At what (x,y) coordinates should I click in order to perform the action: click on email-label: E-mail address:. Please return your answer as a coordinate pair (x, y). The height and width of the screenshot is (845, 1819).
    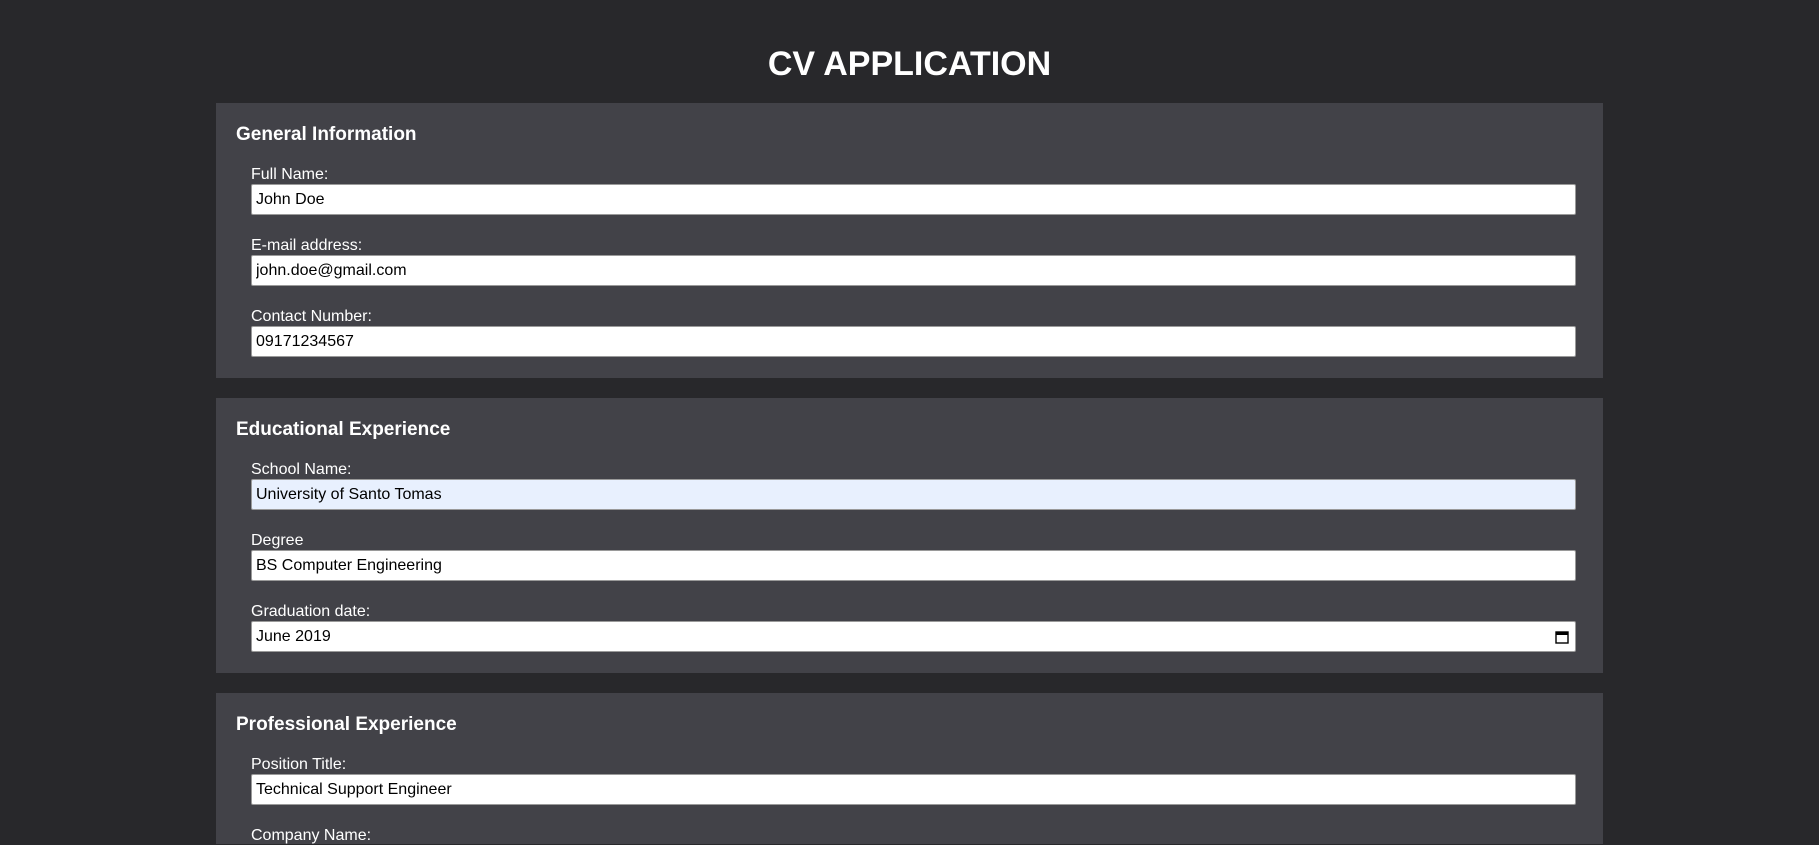
    Looking at the image, I should click on (307, 245).